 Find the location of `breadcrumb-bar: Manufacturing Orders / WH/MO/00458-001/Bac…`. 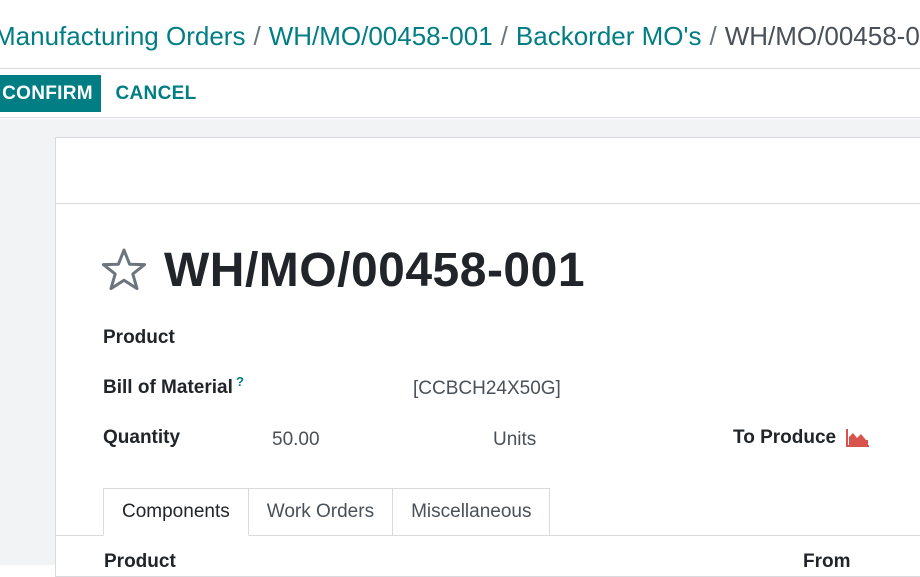

breadcrumb-bar: Manufacturing Orders / WH/MO/00458-001/Bac… is located at coordinates (460, 34).